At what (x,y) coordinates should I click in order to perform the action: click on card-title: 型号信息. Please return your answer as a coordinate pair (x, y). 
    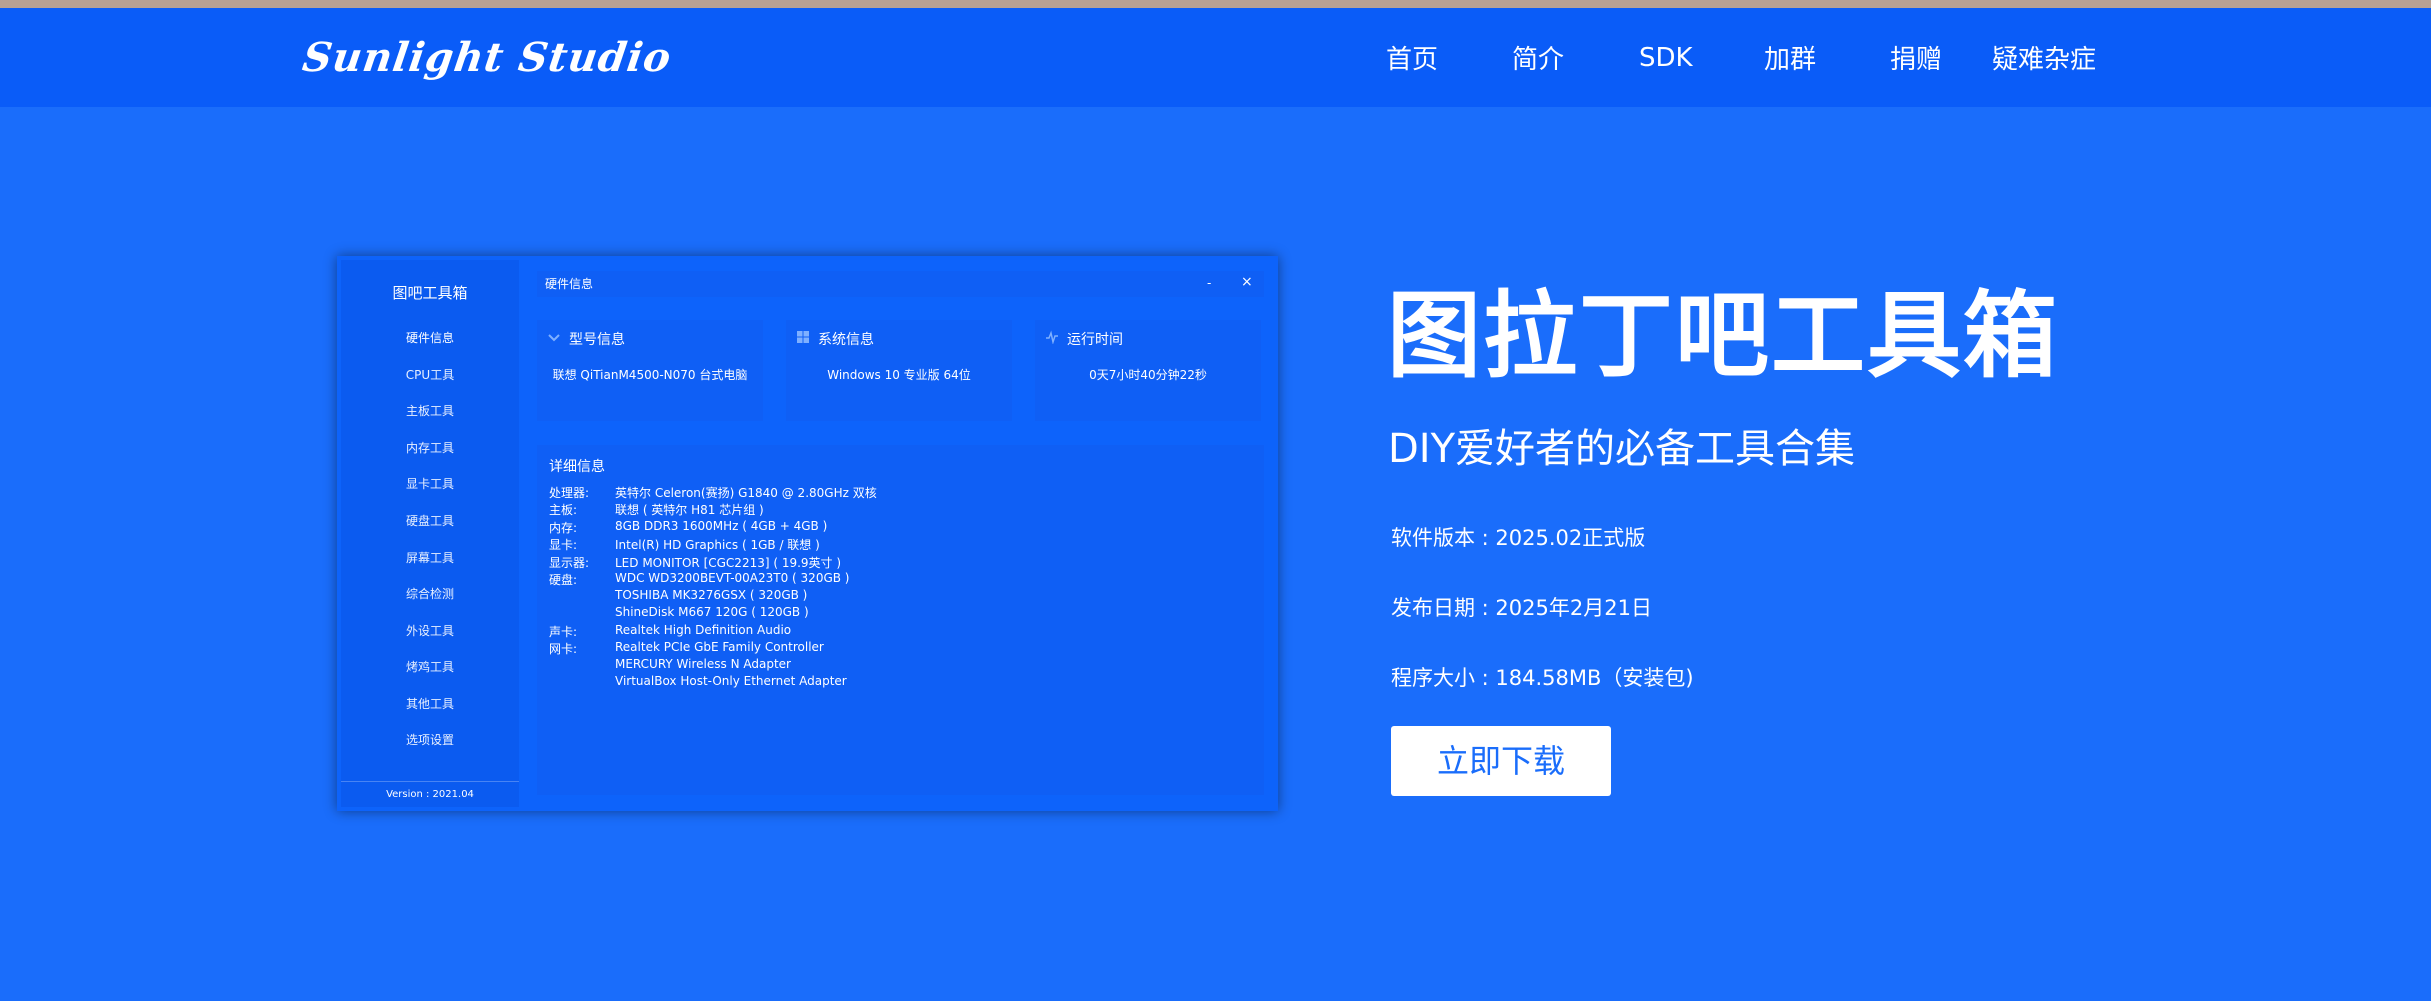
    Looking at the image, I should click on (597, 340).